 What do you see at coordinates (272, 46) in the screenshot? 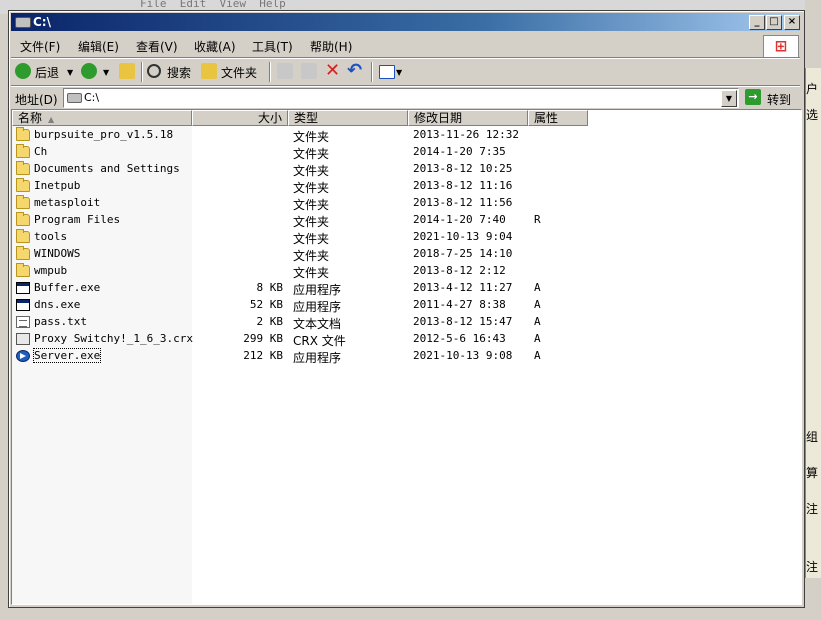
I see `menu-tools: 工具(T)` at bounding box center [272, 46].